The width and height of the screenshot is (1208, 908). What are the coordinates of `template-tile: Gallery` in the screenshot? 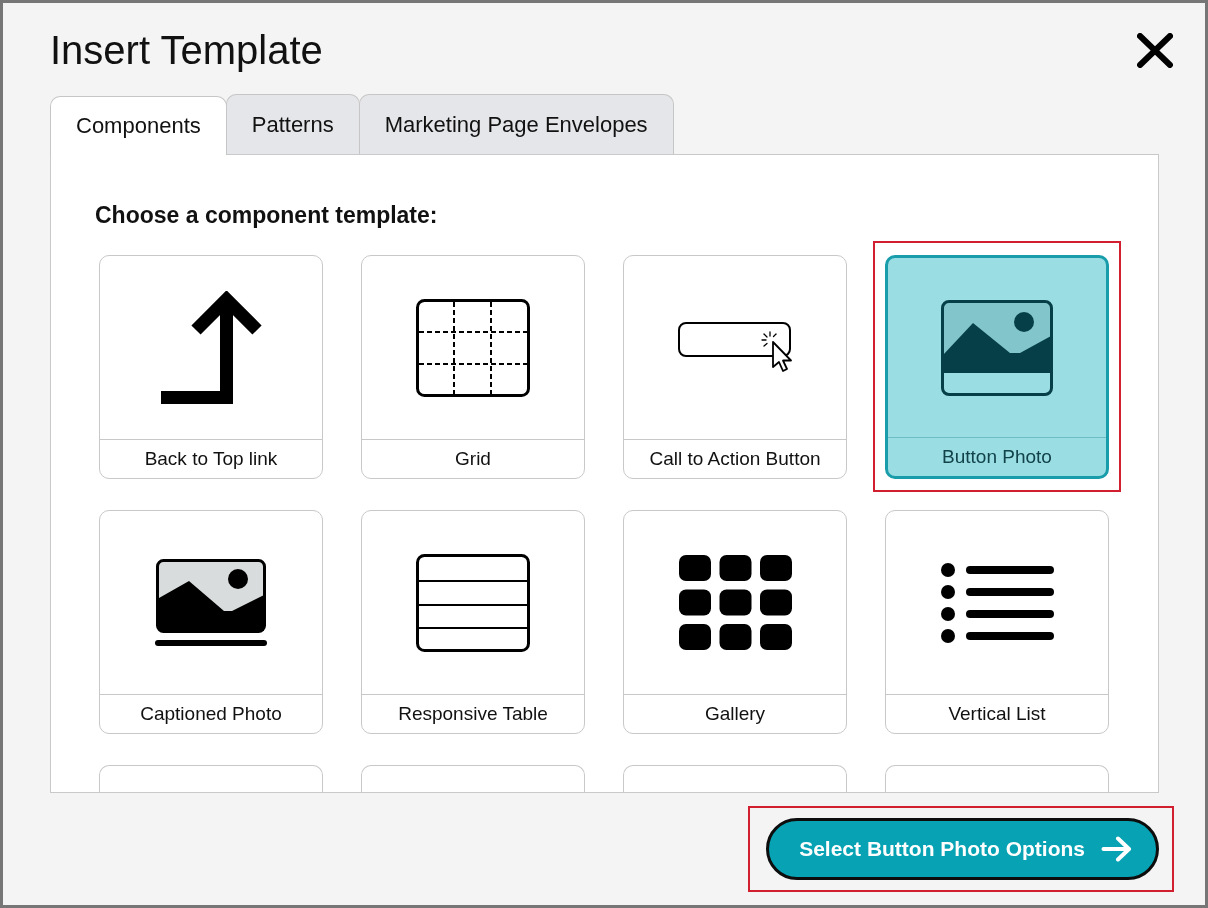 It's located at (735, 622).